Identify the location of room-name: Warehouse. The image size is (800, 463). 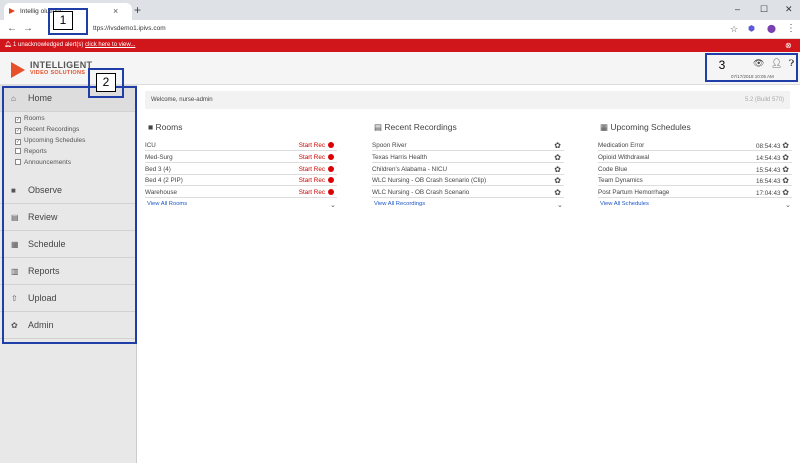
(161, 193).